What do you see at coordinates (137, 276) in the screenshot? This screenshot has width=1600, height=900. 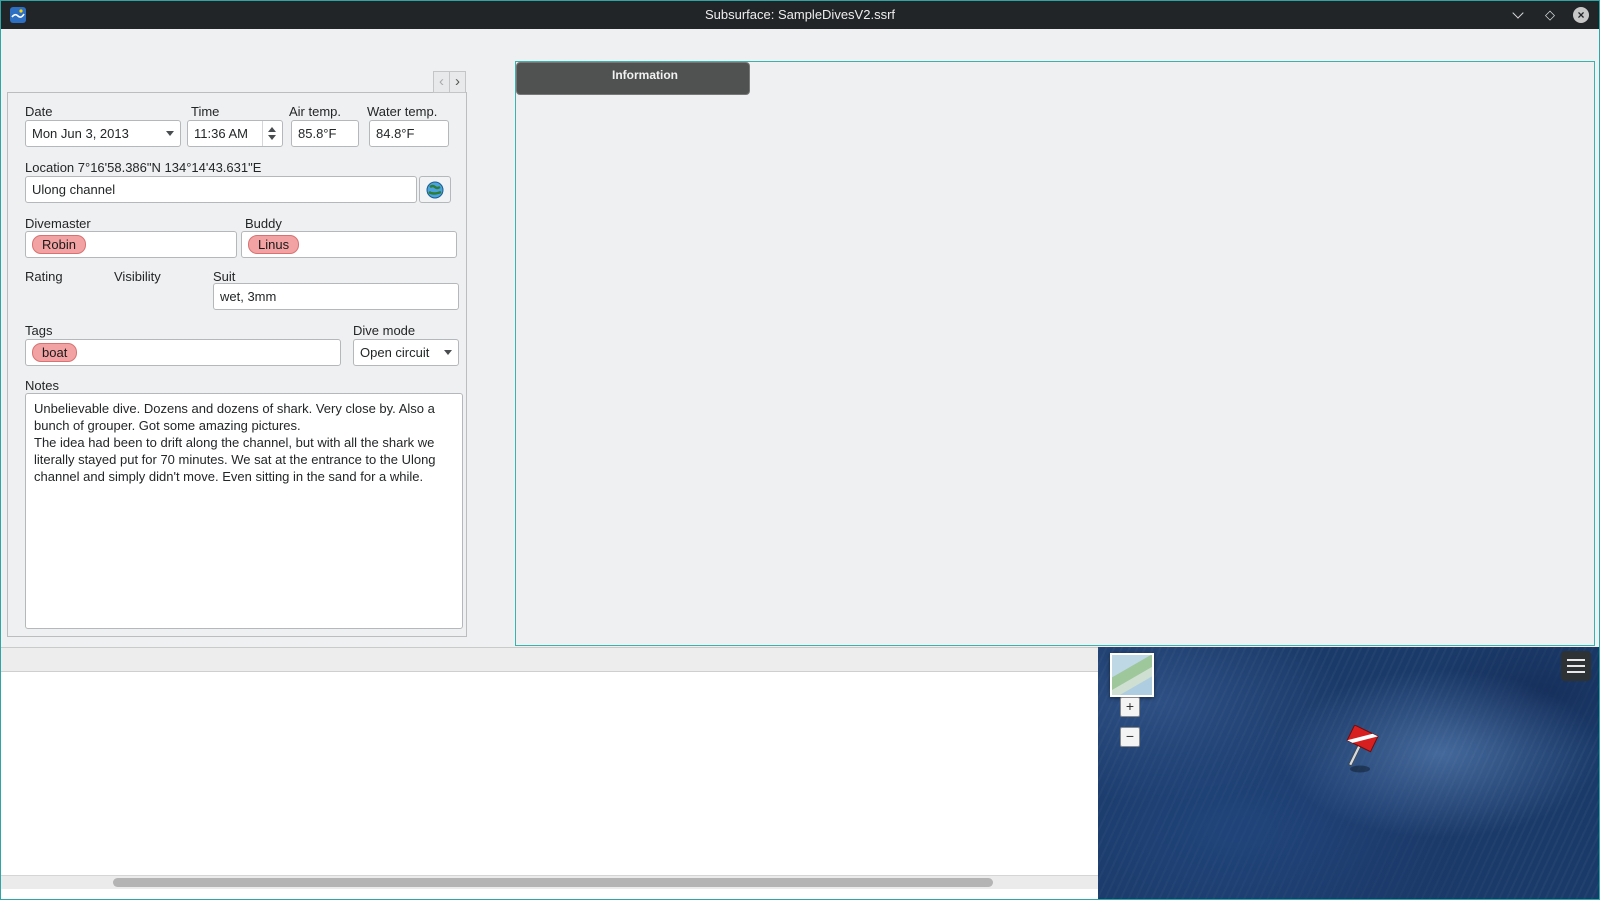 I see `visibility-label: Visibility` at bounding box center [137, 276].